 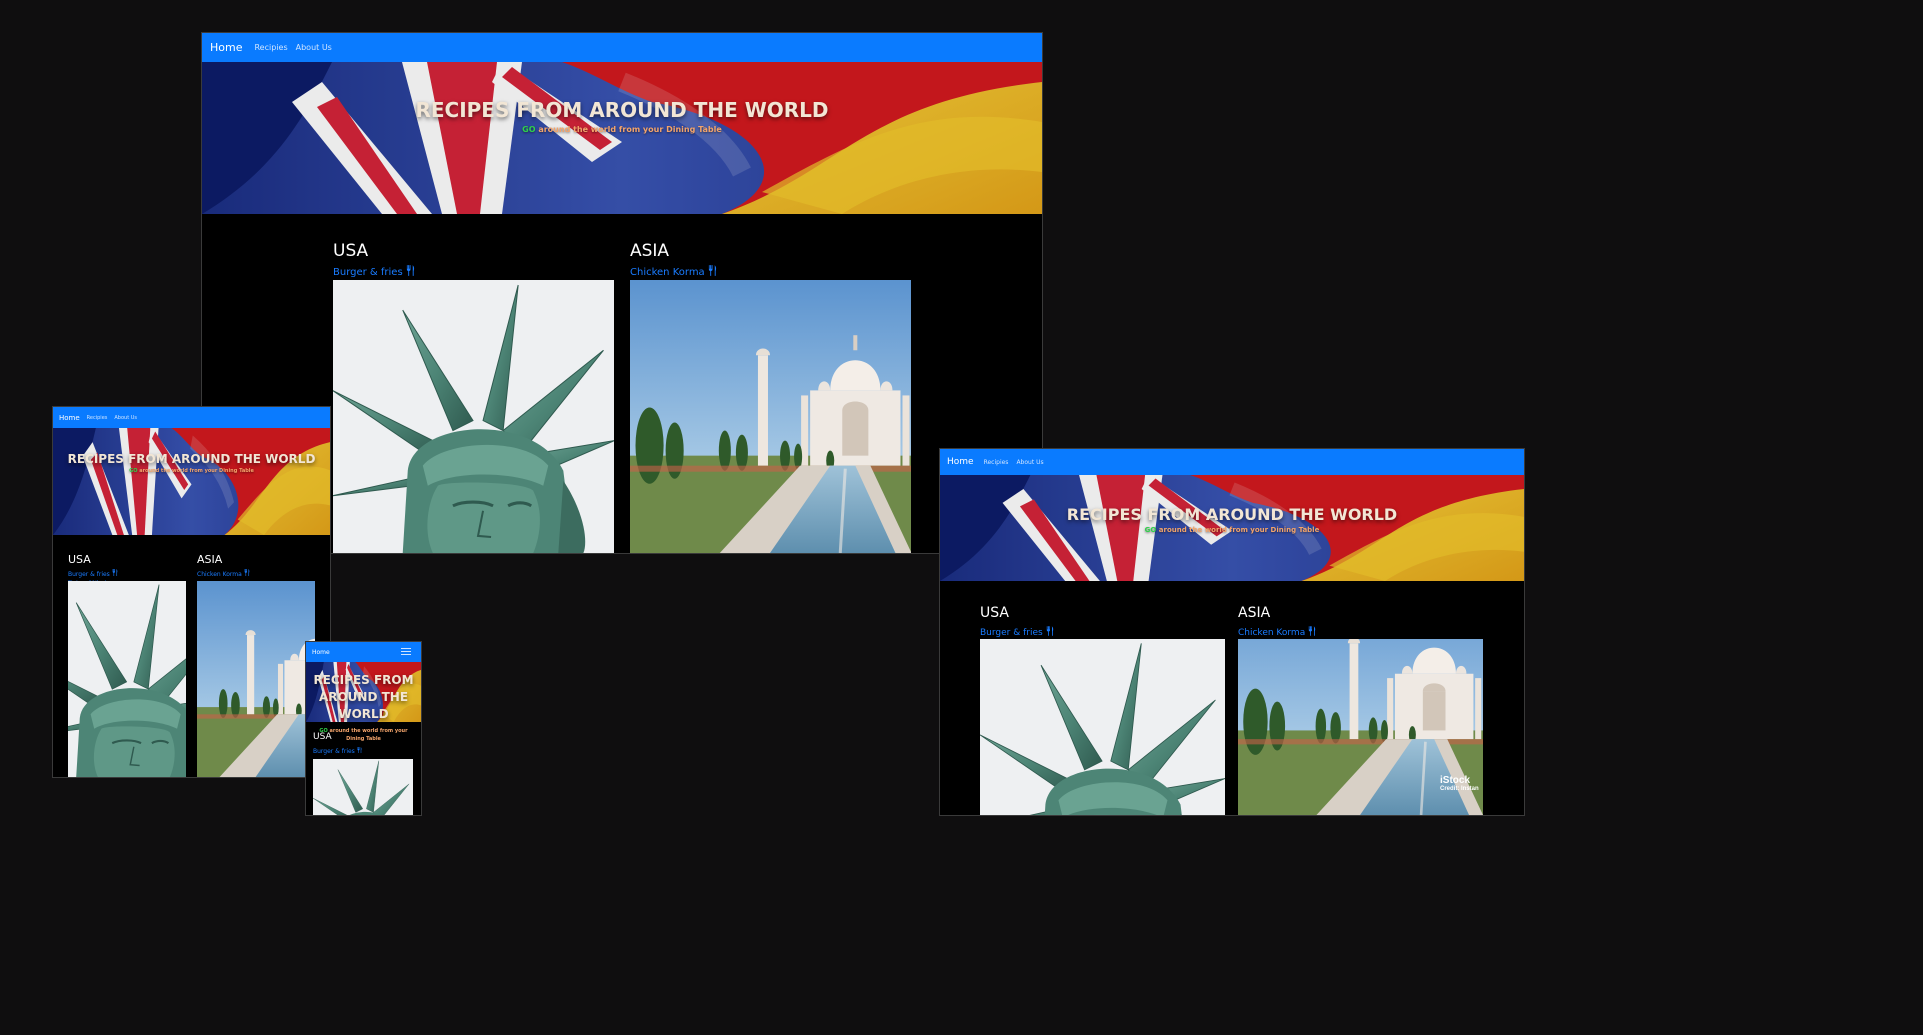 I want to click on navbar: Home, so click(x=363, y=652).